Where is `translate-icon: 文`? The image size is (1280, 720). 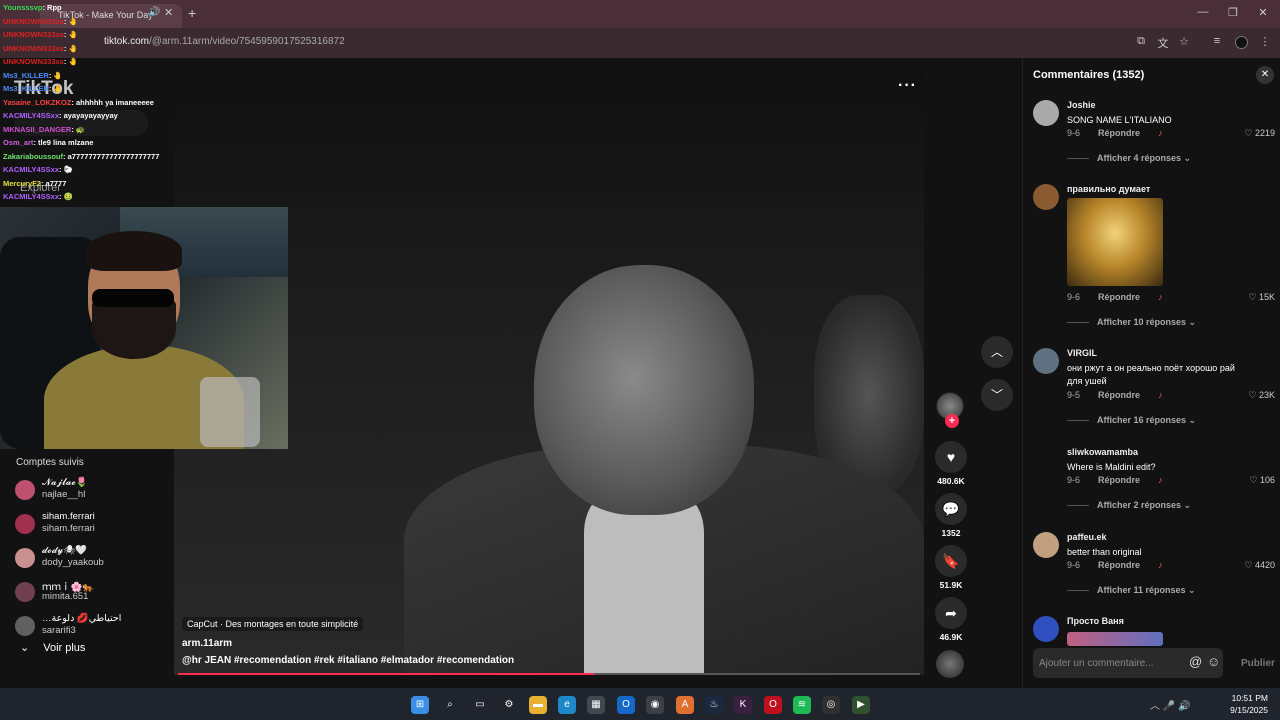 translate-icon: 文 is located at coordinates (1163, 42).